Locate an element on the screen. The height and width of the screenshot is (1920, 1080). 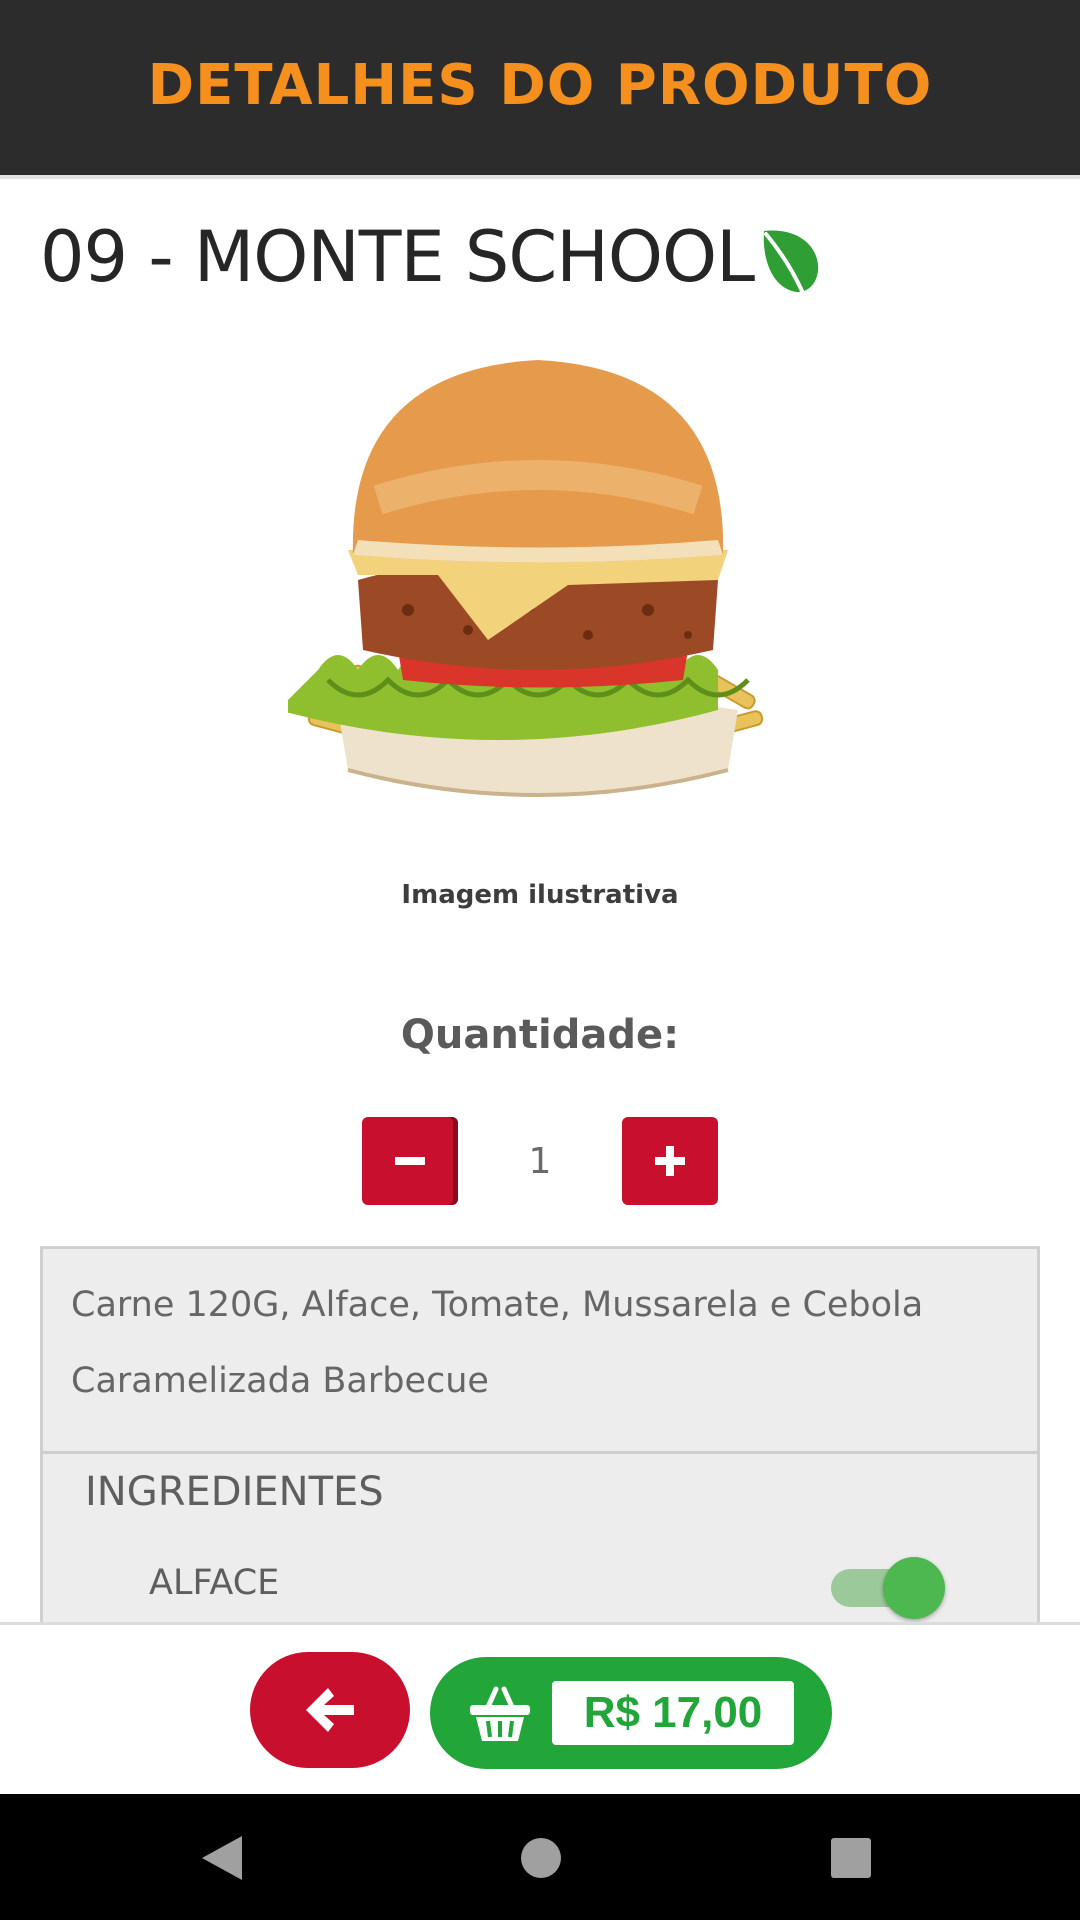
ingredient-name: ALFACE is located at coordinates (214, 1583).